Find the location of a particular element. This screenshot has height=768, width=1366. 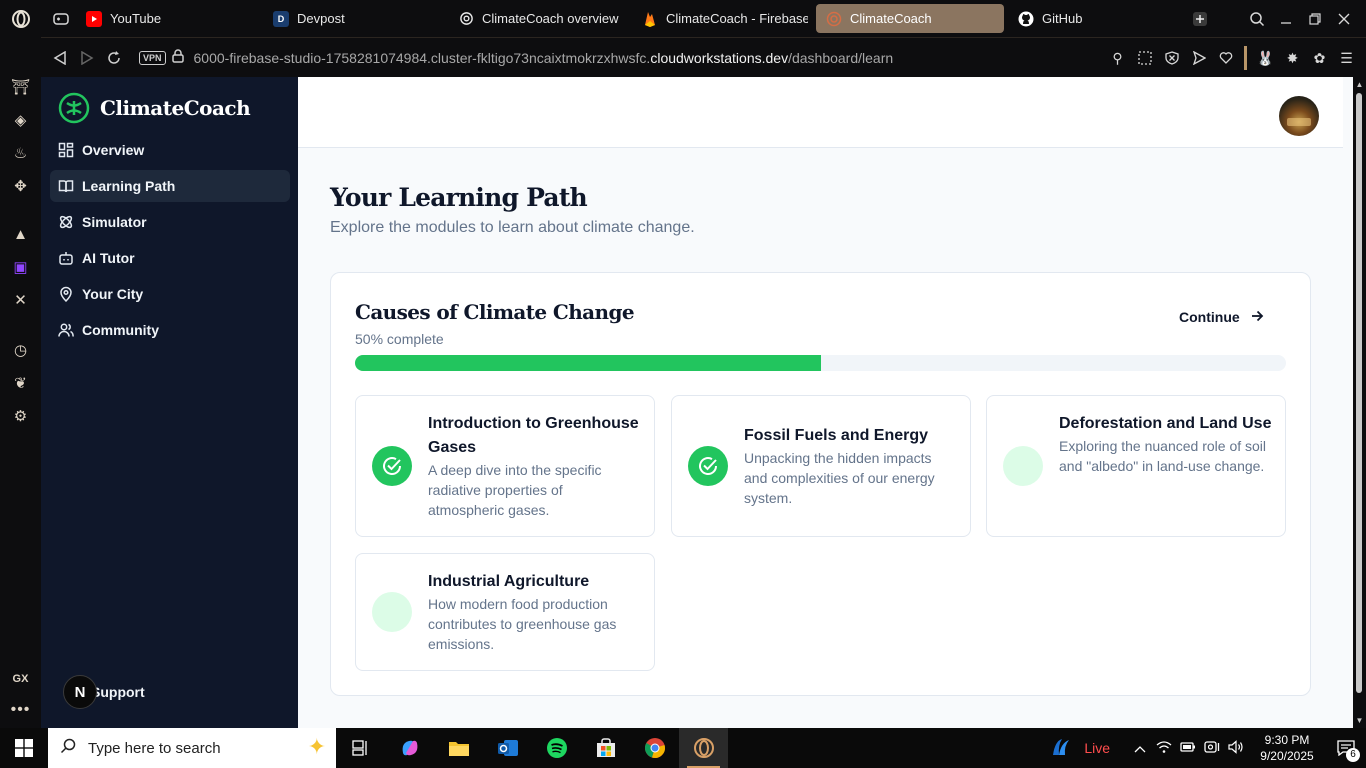

microsoft-store-icon is located at coordinates (605, 748).